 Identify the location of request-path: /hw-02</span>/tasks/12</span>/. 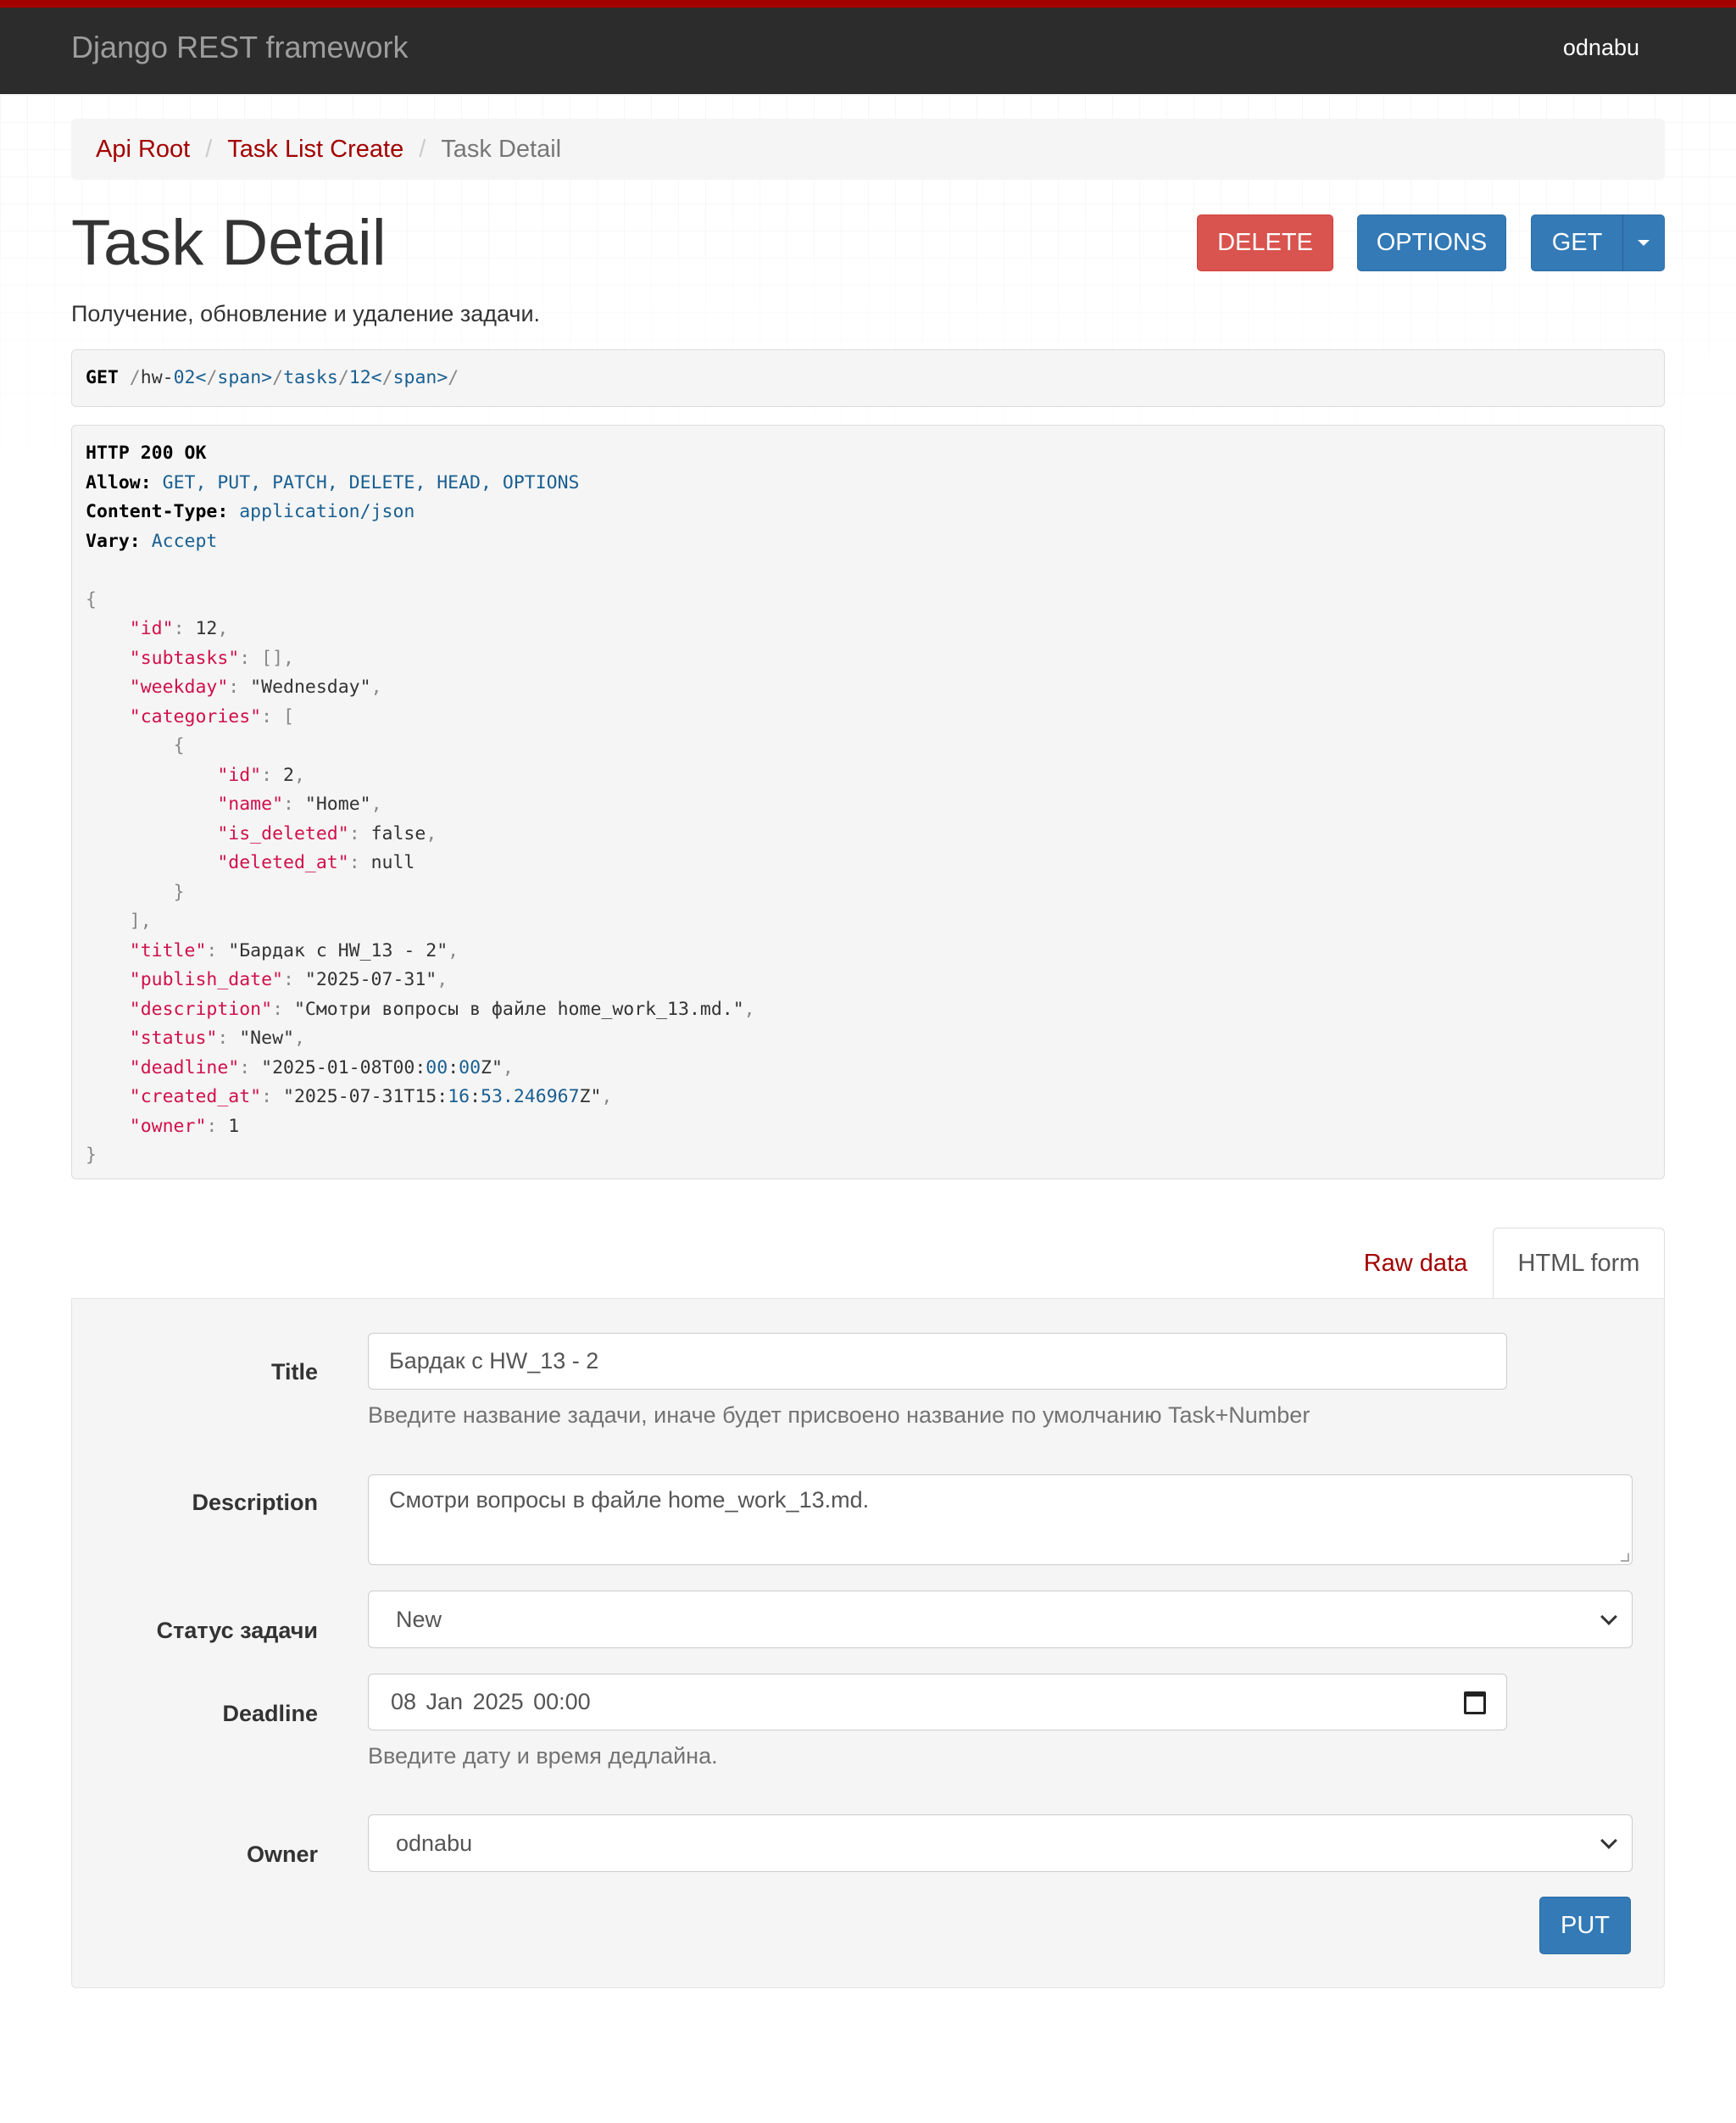
(294, 377).